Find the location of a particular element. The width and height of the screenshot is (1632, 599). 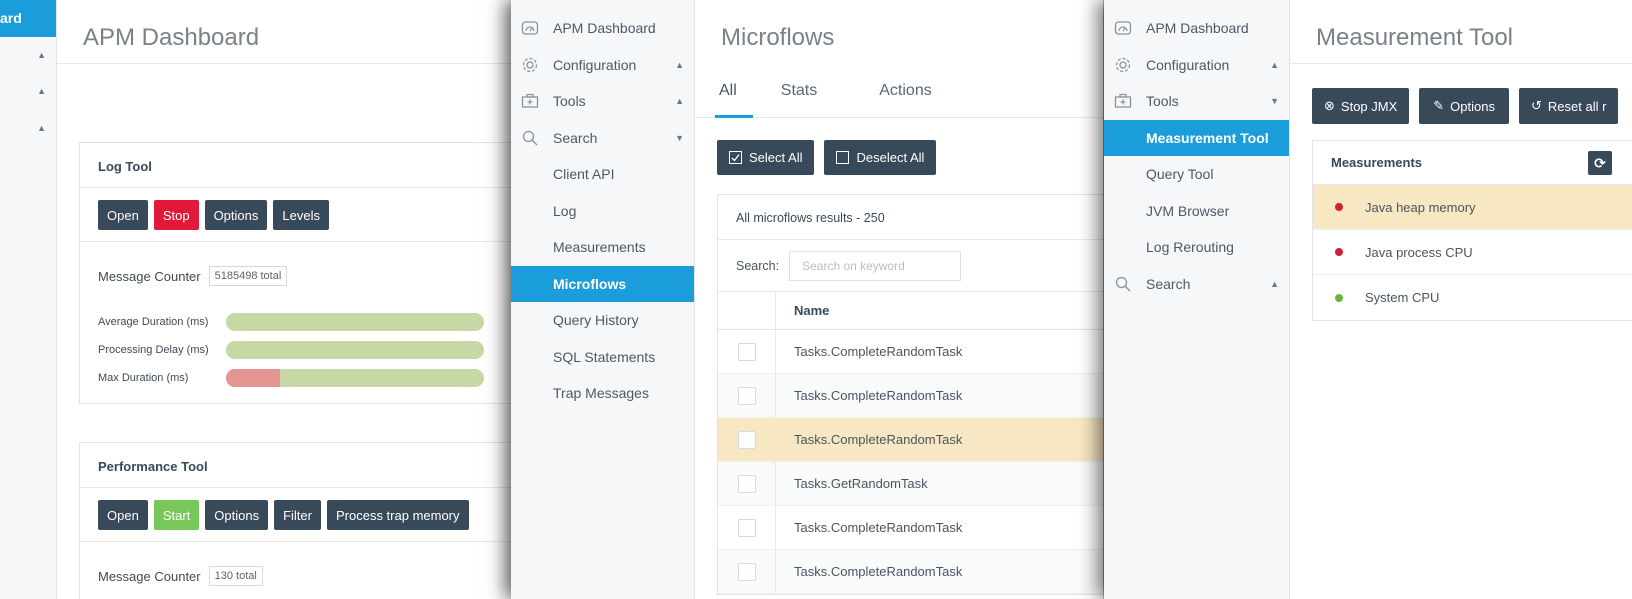

sidebar-item-label: Client API is located at coordinates (584, 174).